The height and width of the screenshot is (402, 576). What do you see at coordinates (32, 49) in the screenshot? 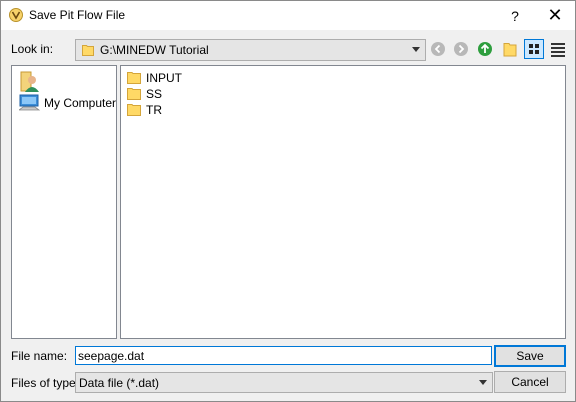
I see `look-in-label: Look in:` at bounding box center [32, 49].